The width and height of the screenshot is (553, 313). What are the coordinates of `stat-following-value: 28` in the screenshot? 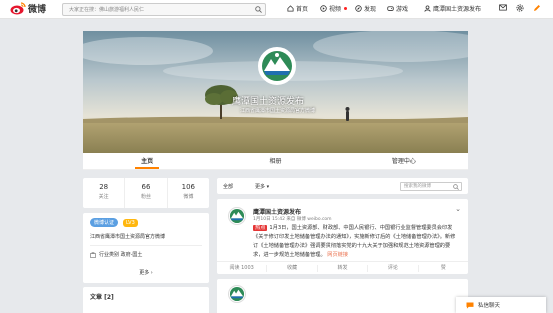 It's located at (104, 187).